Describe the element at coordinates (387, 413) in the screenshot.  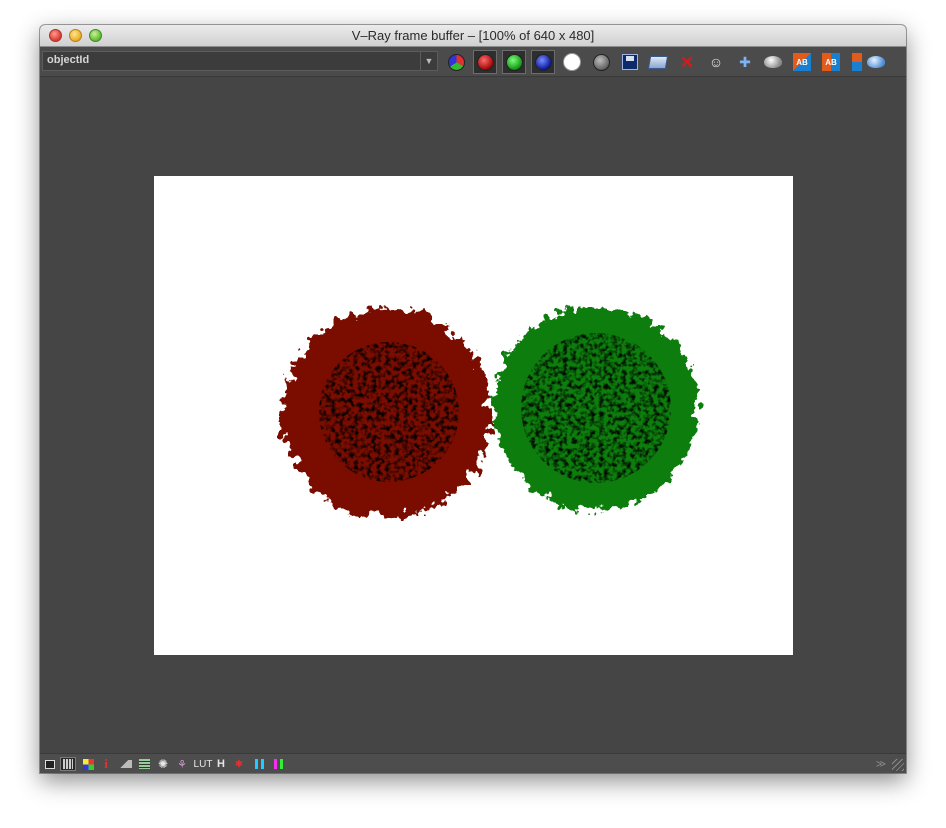
I see `left-fur-sphere` at that location.